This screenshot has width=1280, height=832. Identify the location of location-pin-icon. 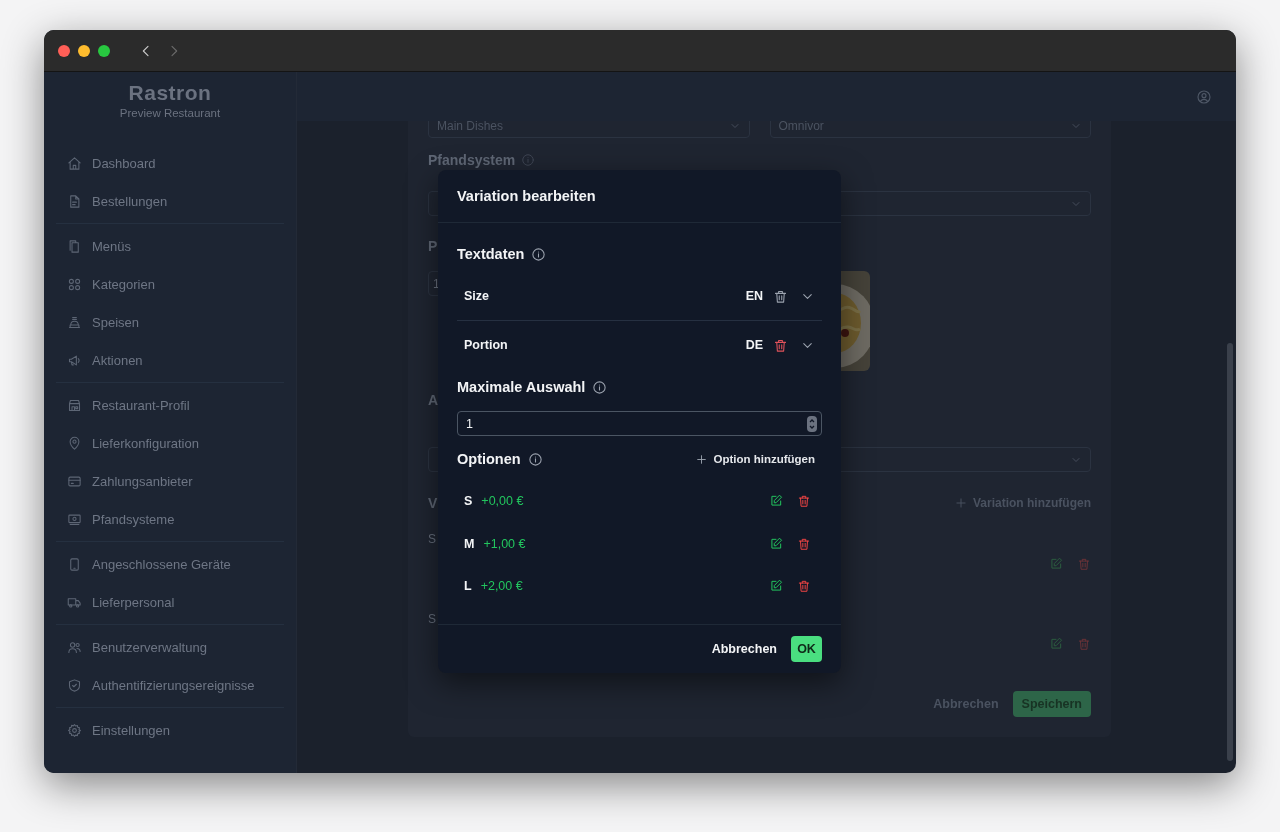
(74, 443).